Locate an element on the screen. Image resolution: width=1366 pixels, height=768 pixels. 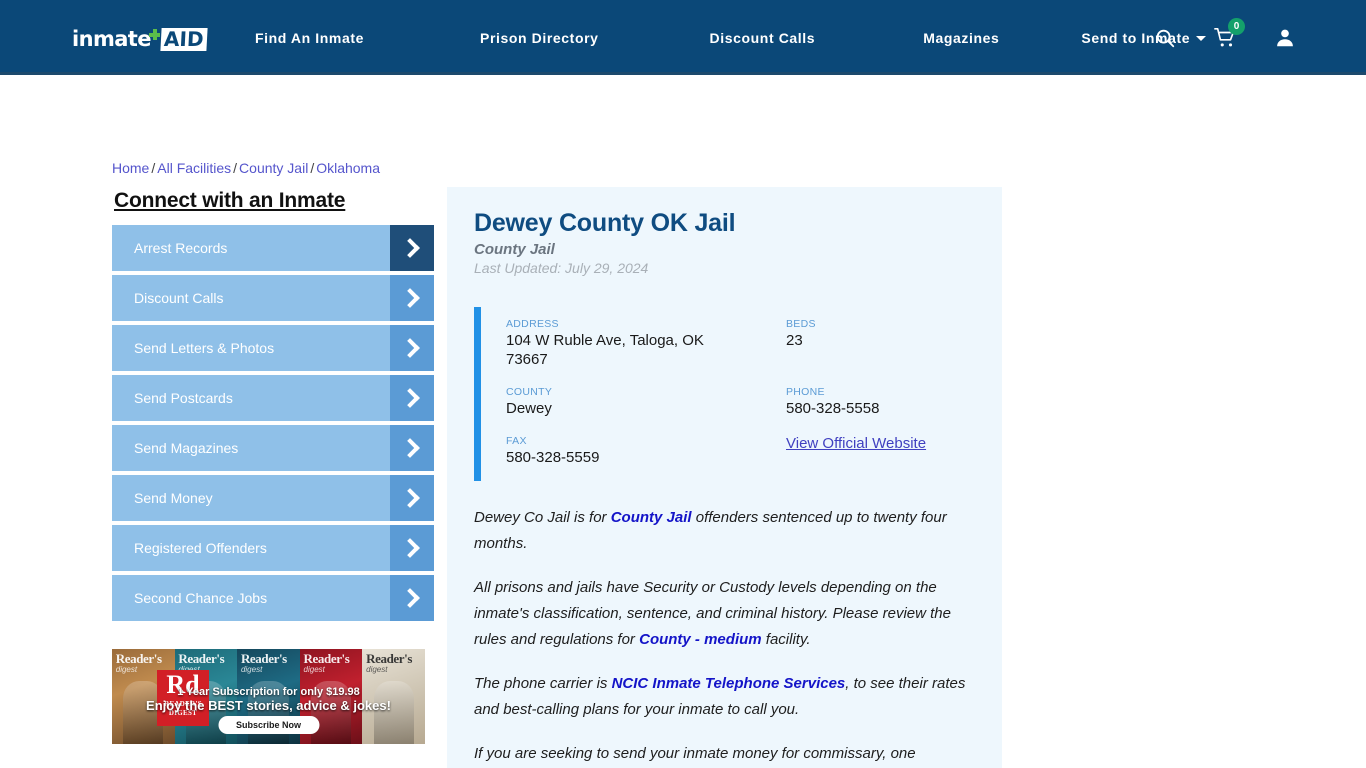
sidebar-item-send-letters-photos: Send Letters & Photos is located at coordinates (273, 348).